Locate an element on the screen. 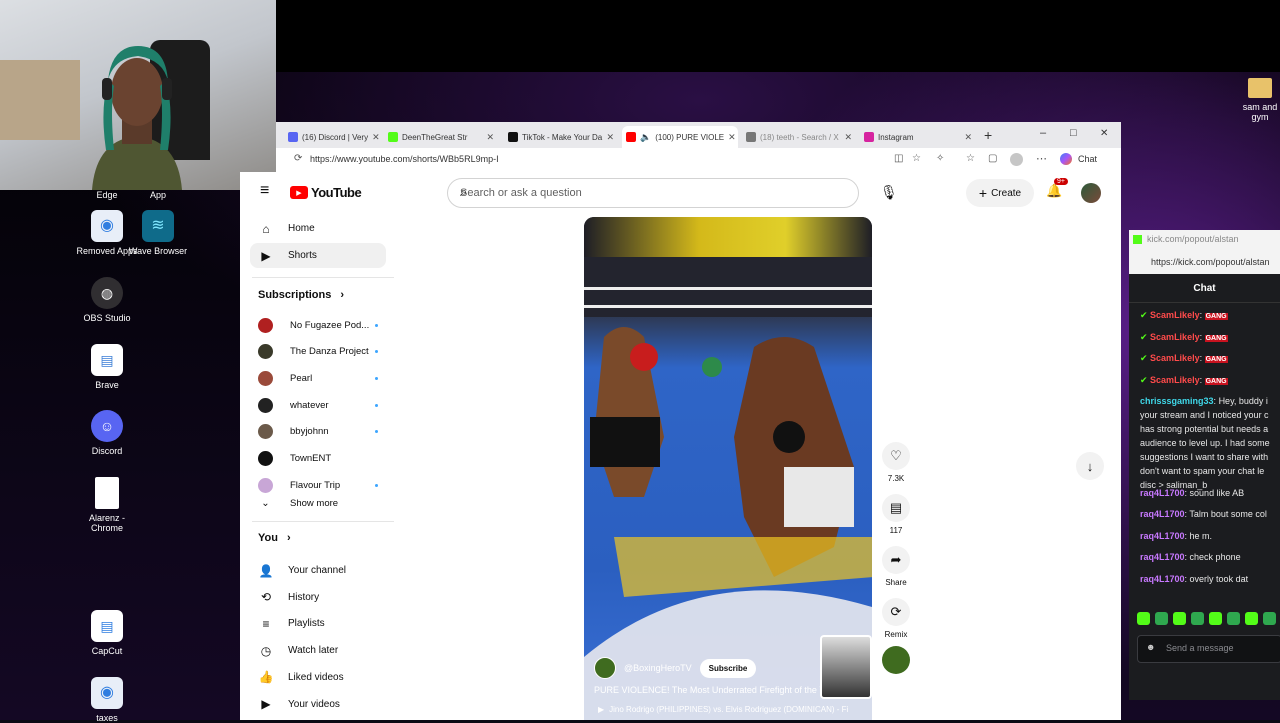  tab-youtube: 🔈 (100) PURE VIOLE ✕ is located at coordinates (680, 137).